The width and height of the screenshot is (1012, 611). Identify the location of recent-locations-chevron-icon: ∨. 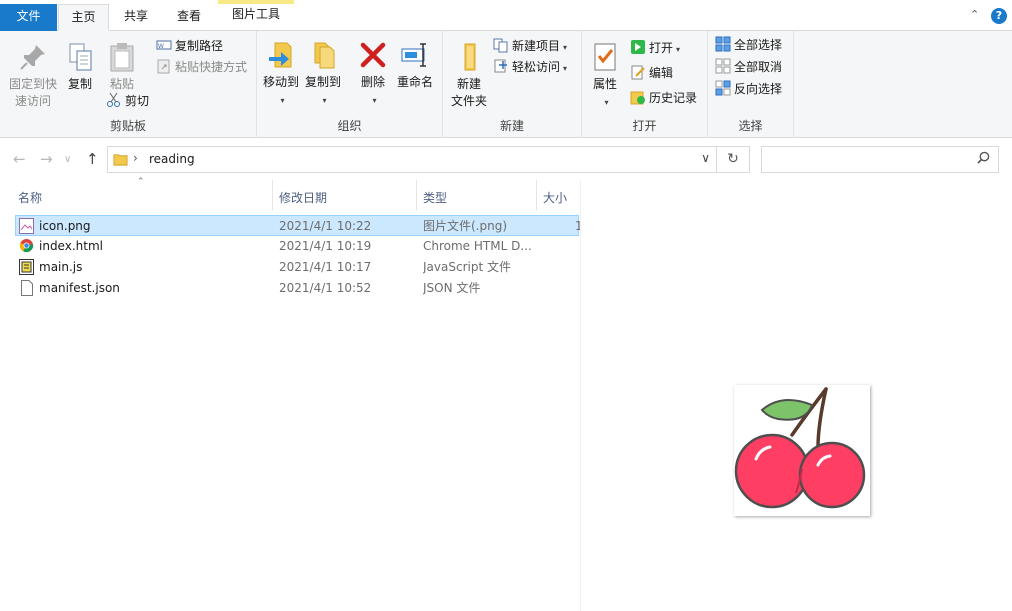
(67, 159).